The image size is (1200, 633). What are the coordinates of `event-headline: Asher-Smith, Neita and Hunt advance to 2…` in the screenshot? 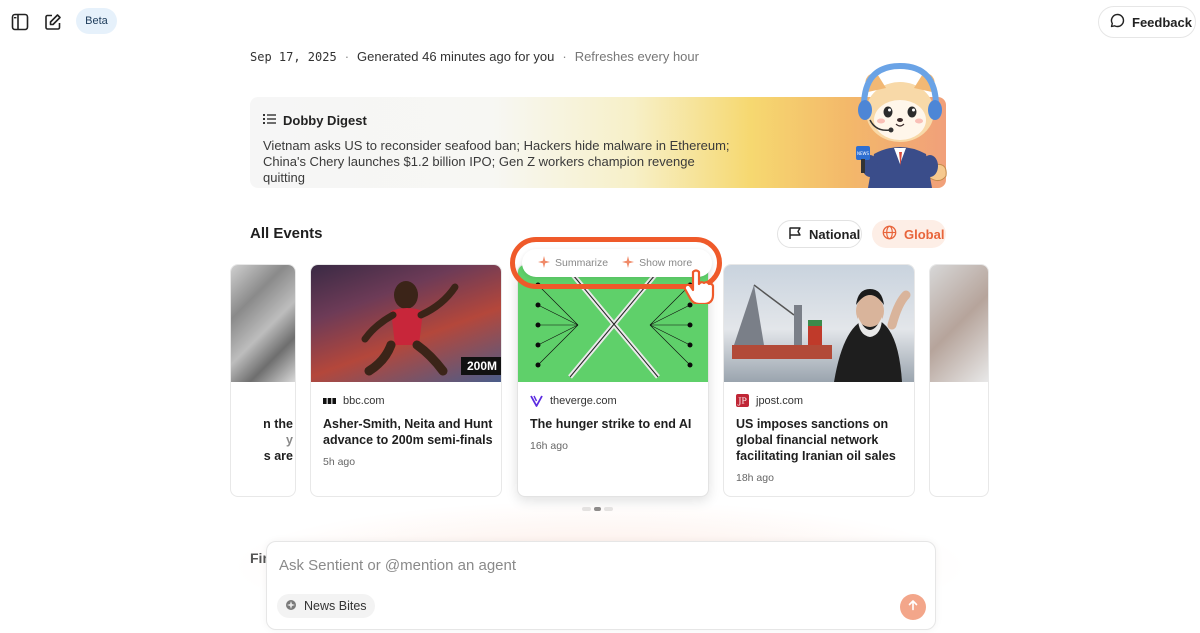 It's located at (408, 432).